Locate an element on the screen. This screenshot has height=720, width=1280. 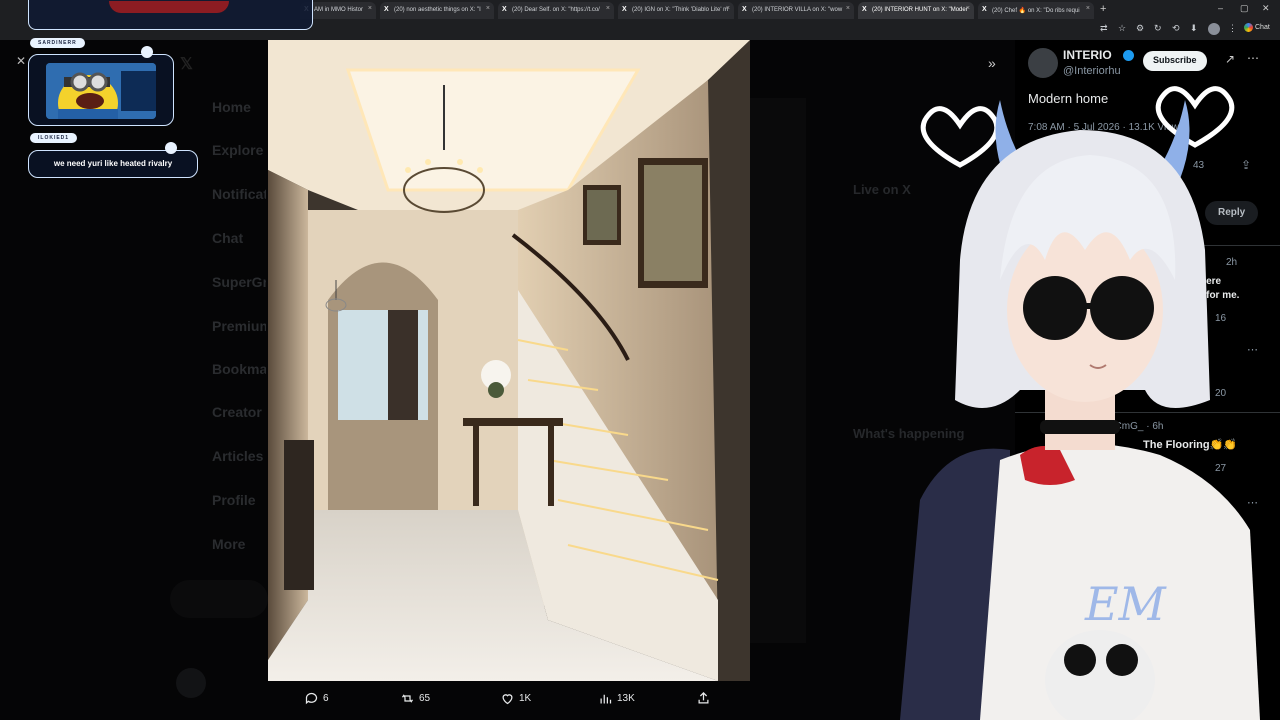
reload-icon: ↻ is located at coordinates (1158, 28).